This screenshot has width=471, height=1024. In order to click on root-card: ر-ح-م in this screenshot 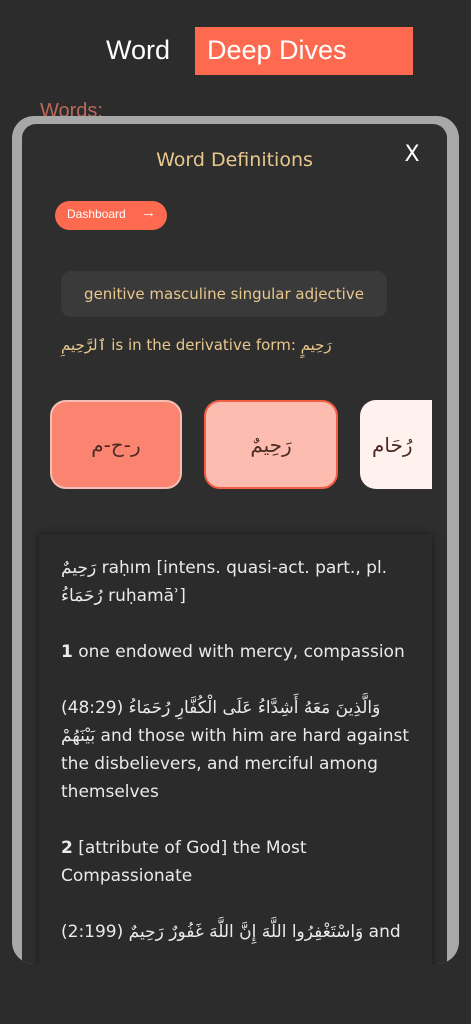, I will do `click(116, 444)`.